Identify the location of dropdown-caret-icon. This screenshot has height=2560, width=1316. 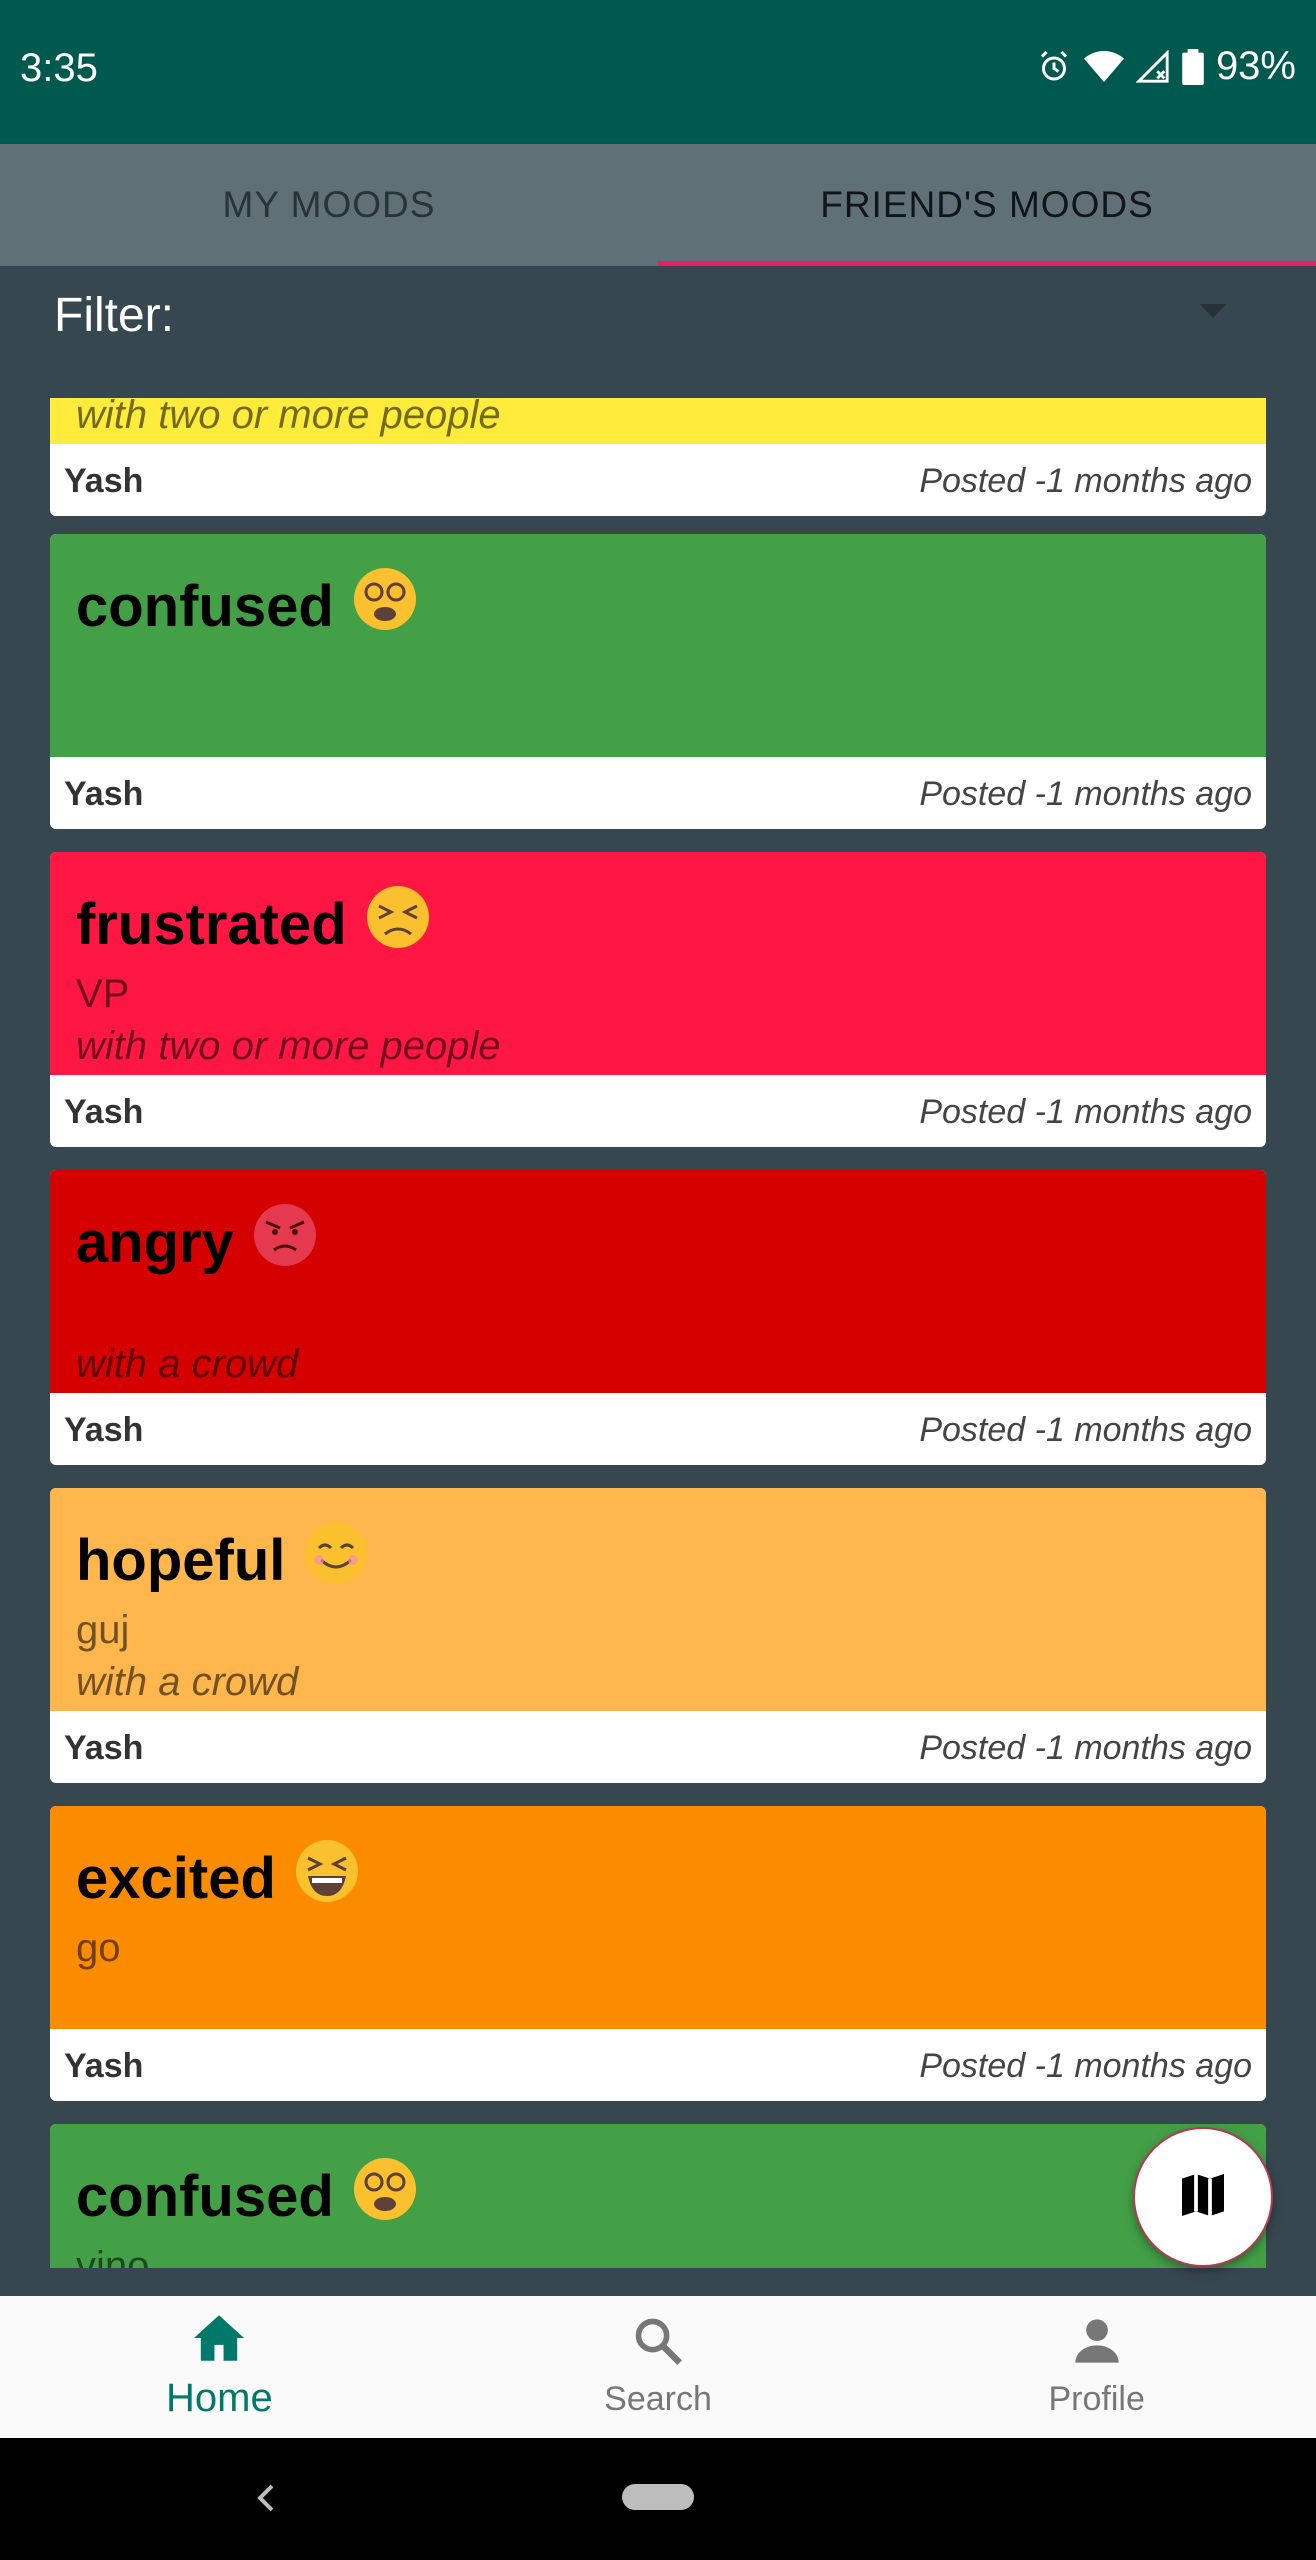
(1213, 313).